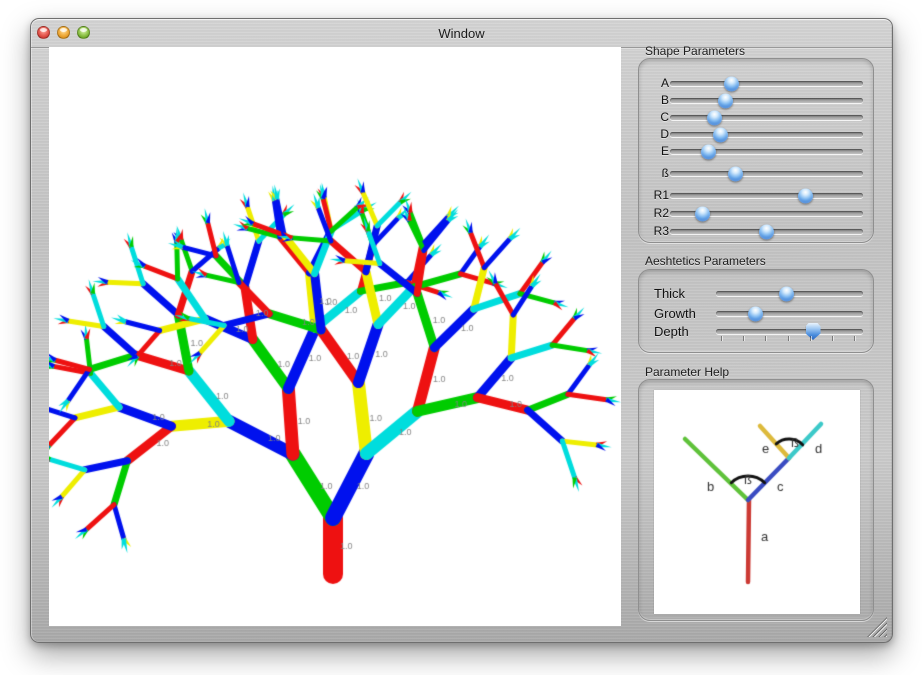 The image size is (922, 675). What do you see at coordinates (766, 134) in the screenshot?
I see `slider-d-track` at bounding box center [766, 134].